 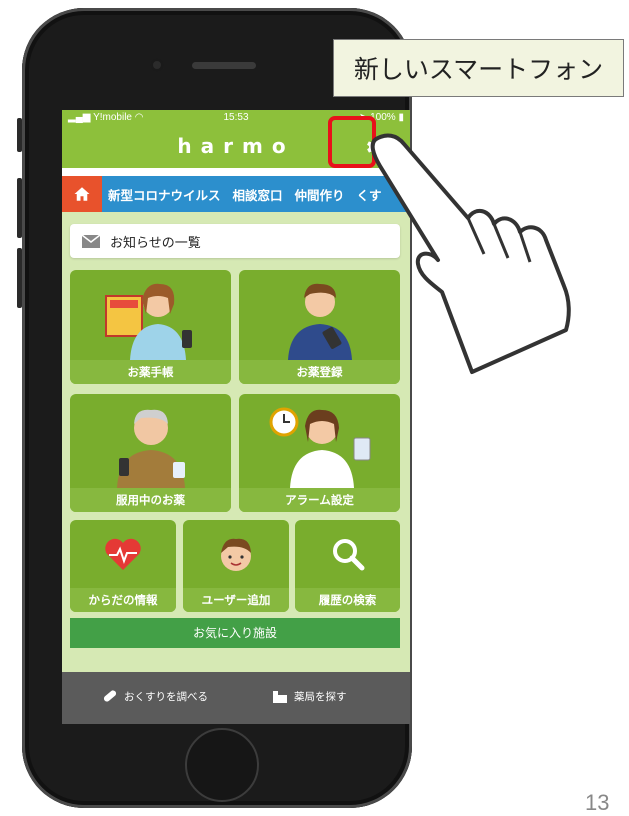 What do you see at coordinates (235, 633) in the screenshot?
I see `favorite-facilities-button: お気に入り施設` at bounding box center [235, 633].